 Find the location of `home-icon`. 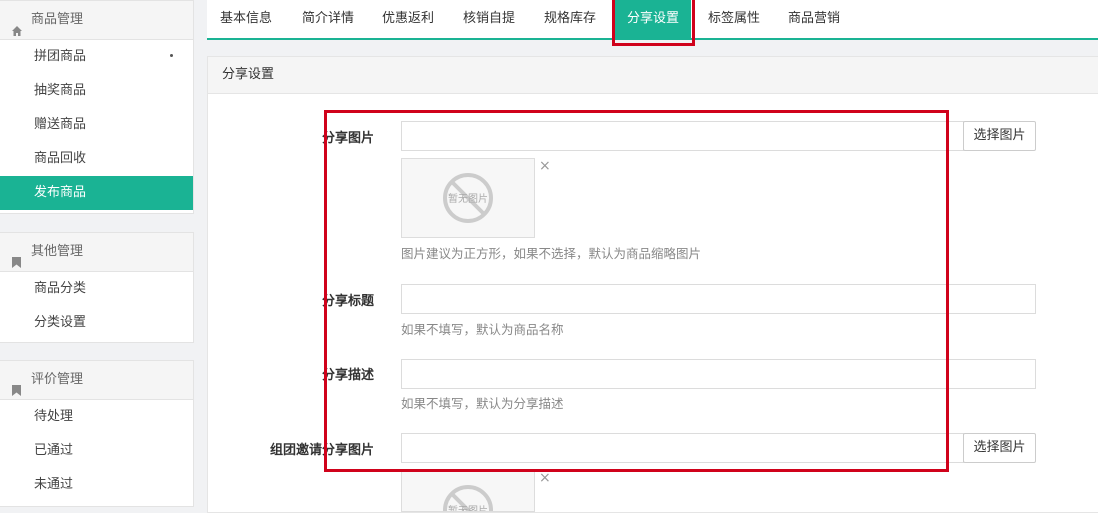

home-icon is located at coordinates (17, 25).